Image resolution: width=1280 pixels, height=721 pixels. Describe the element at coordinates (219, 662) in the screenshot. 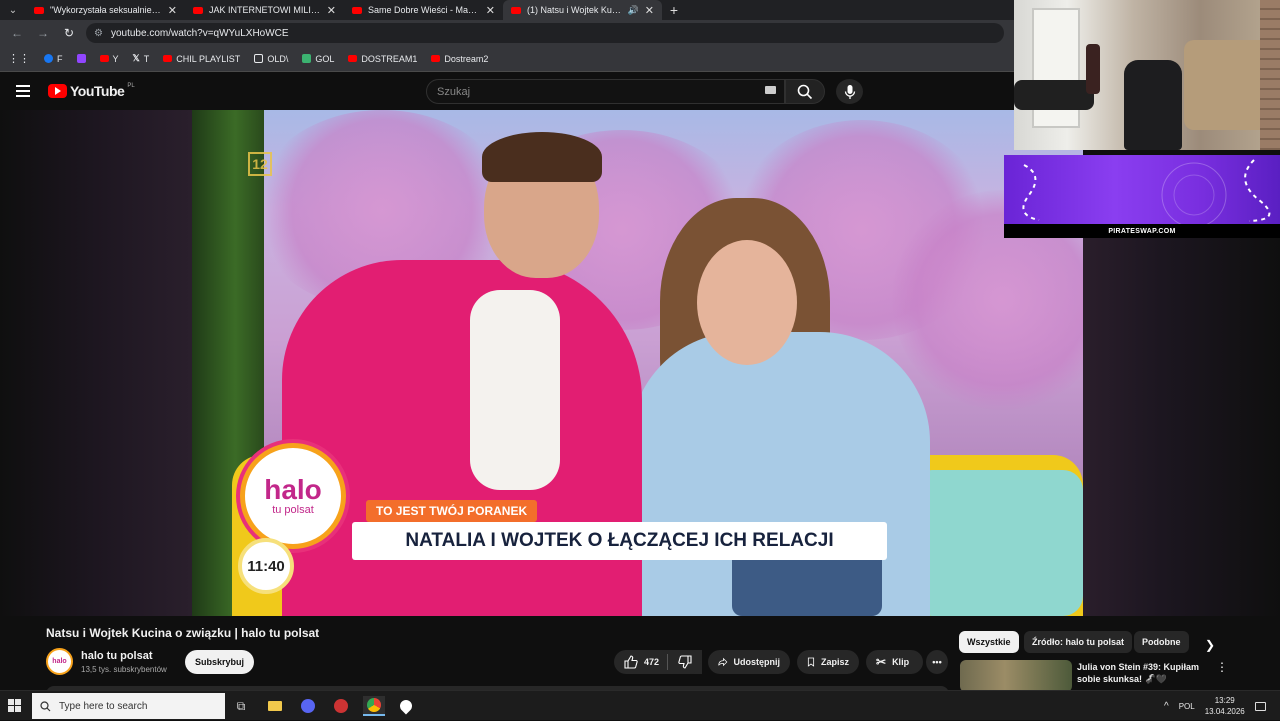

I see `subscribe-button: Subskrybuj` at that location.